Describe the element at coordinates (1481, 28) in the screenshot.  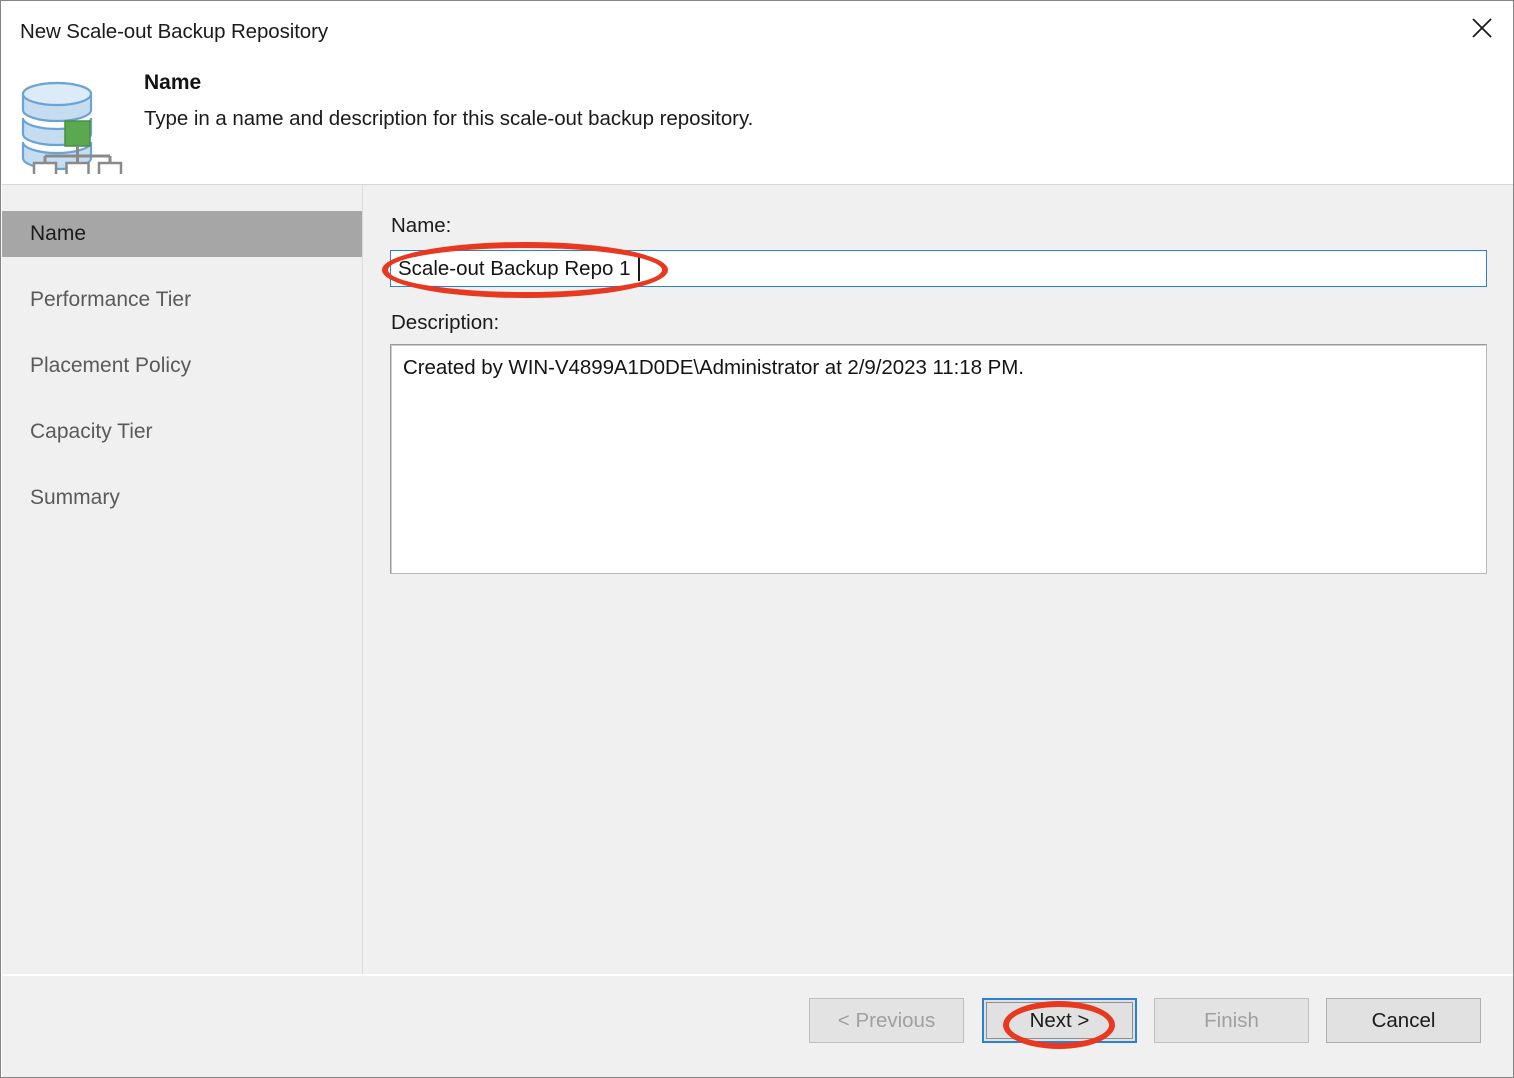
I see `close-icon` at that location.